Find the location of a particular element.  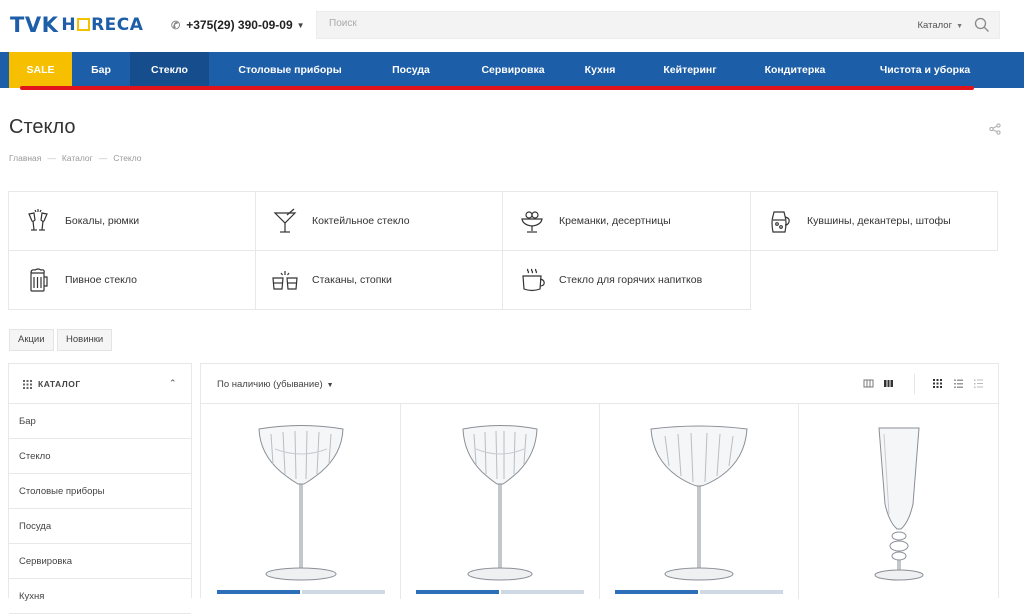

chevron-down-icon: ▼ is located at coordinates (300, 25).